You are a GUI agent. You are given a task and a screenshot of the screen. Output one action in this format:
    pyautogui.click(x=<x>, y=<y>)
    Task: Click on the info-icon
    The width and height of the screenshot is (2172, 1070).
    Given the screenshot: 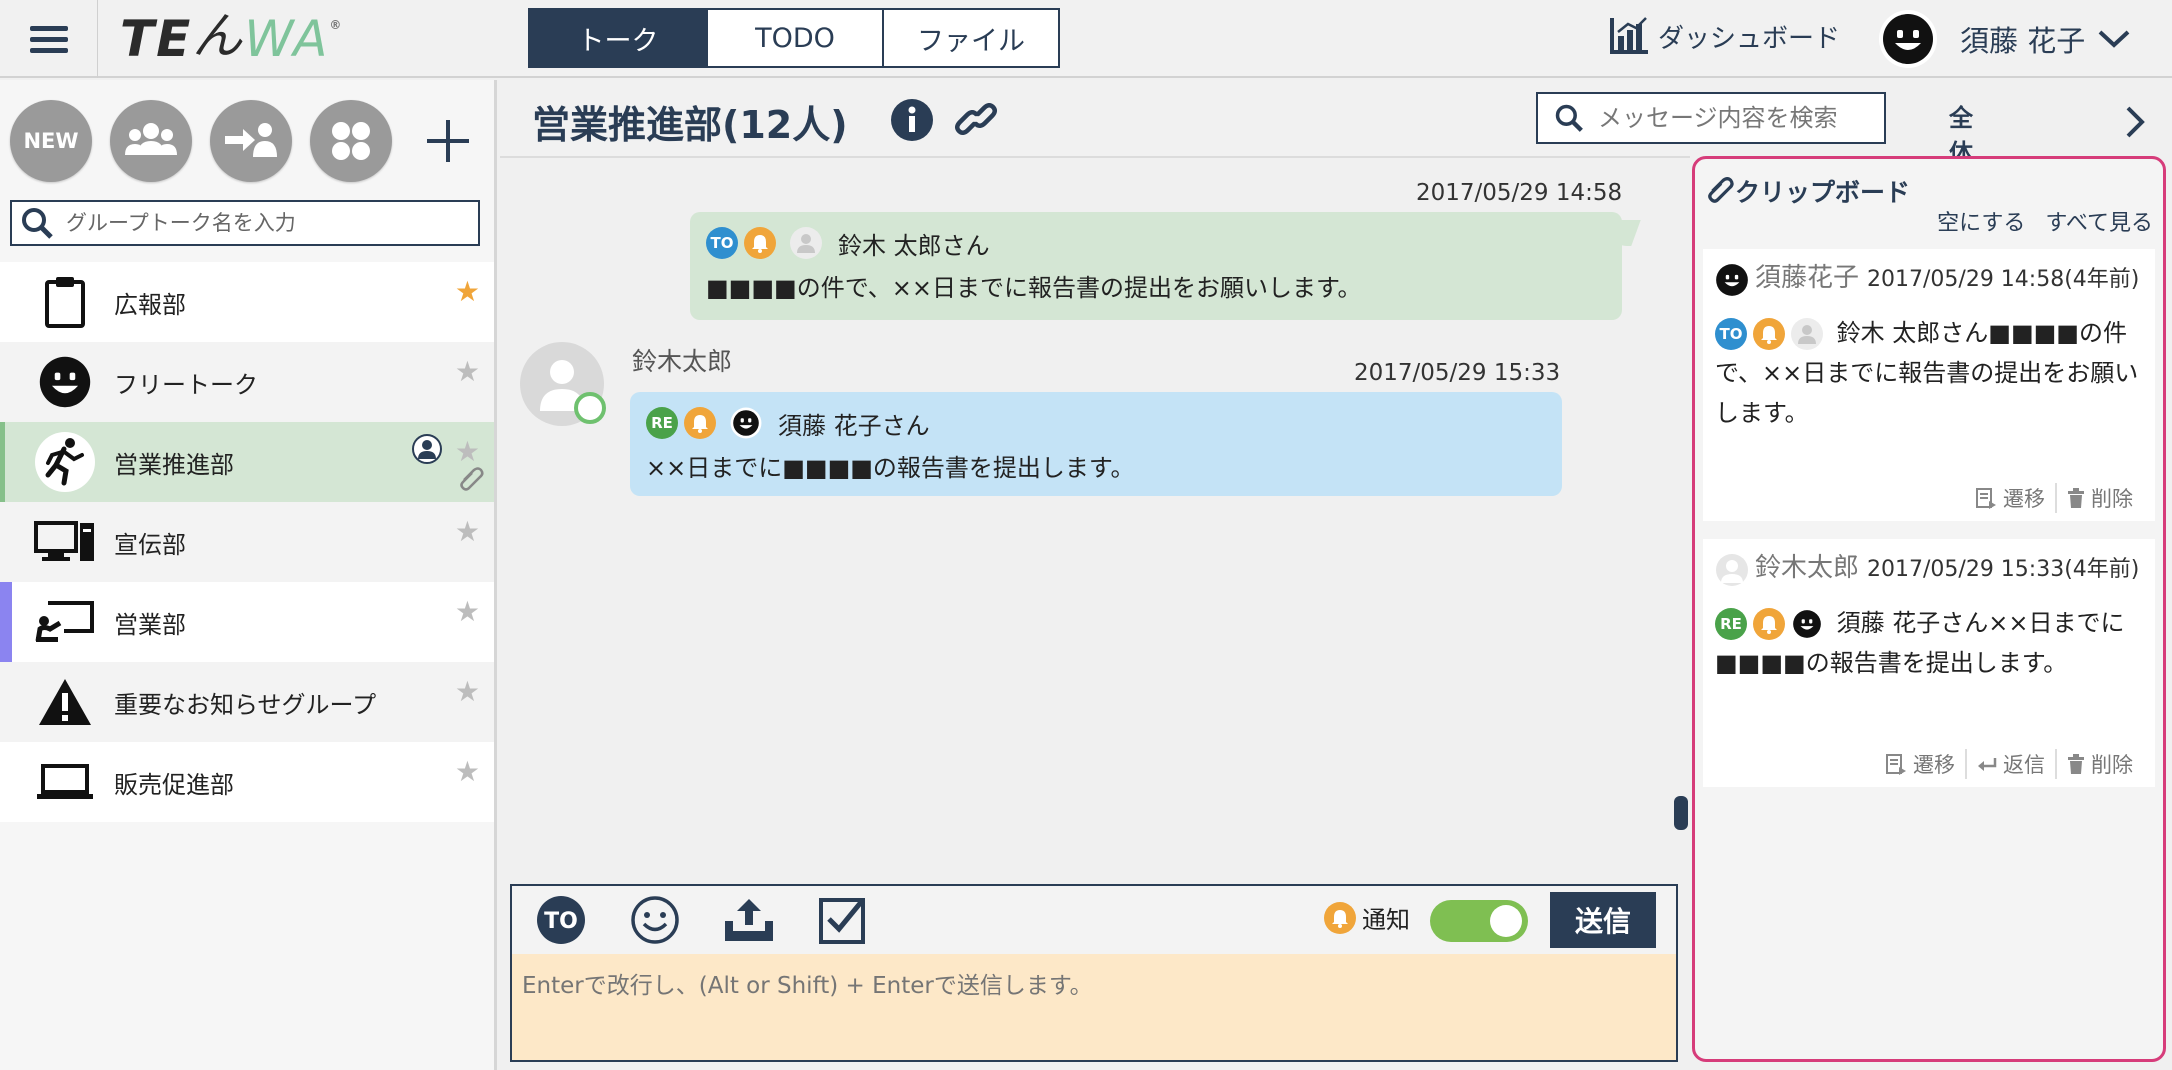 What is the action you would take?
    pyautogui.click(x=912, y=122)
    